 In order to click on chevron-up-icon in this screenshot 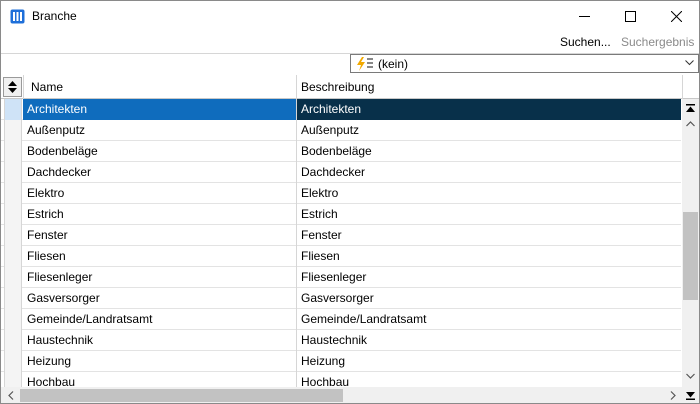, I will do `click(690, 124)`.